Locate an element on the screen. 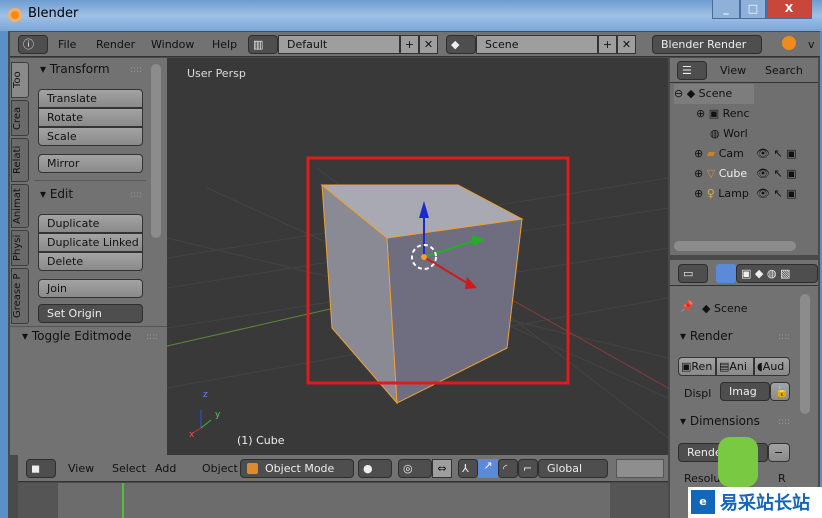  tab-create: Crea is located at coordinates (20, 118).